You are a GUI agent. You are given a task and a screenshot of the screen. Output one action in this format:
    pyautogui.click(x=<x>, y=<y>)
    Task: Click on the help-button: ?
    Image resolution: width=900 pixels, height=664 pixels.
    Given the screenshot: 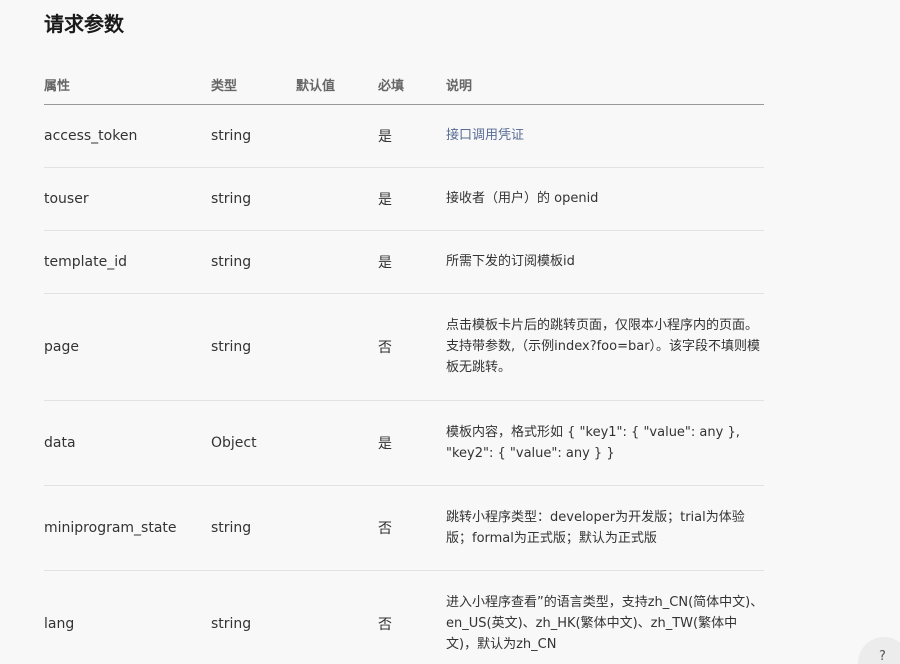 What is the action you would take?
    pyautogui.click(x=879, y=650)
    